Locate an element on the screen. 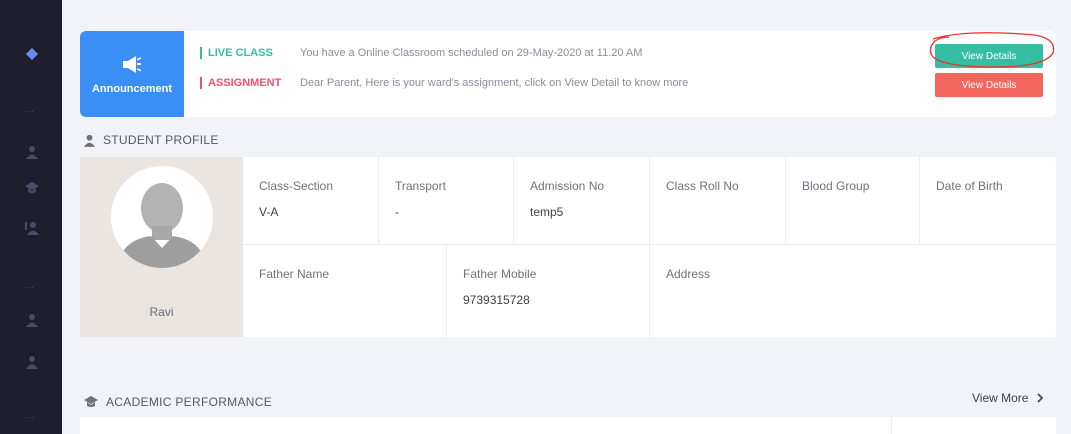 This screenshot has height=434, width=1071. announcement-label: Announcement is located at coordinates (132, 89).